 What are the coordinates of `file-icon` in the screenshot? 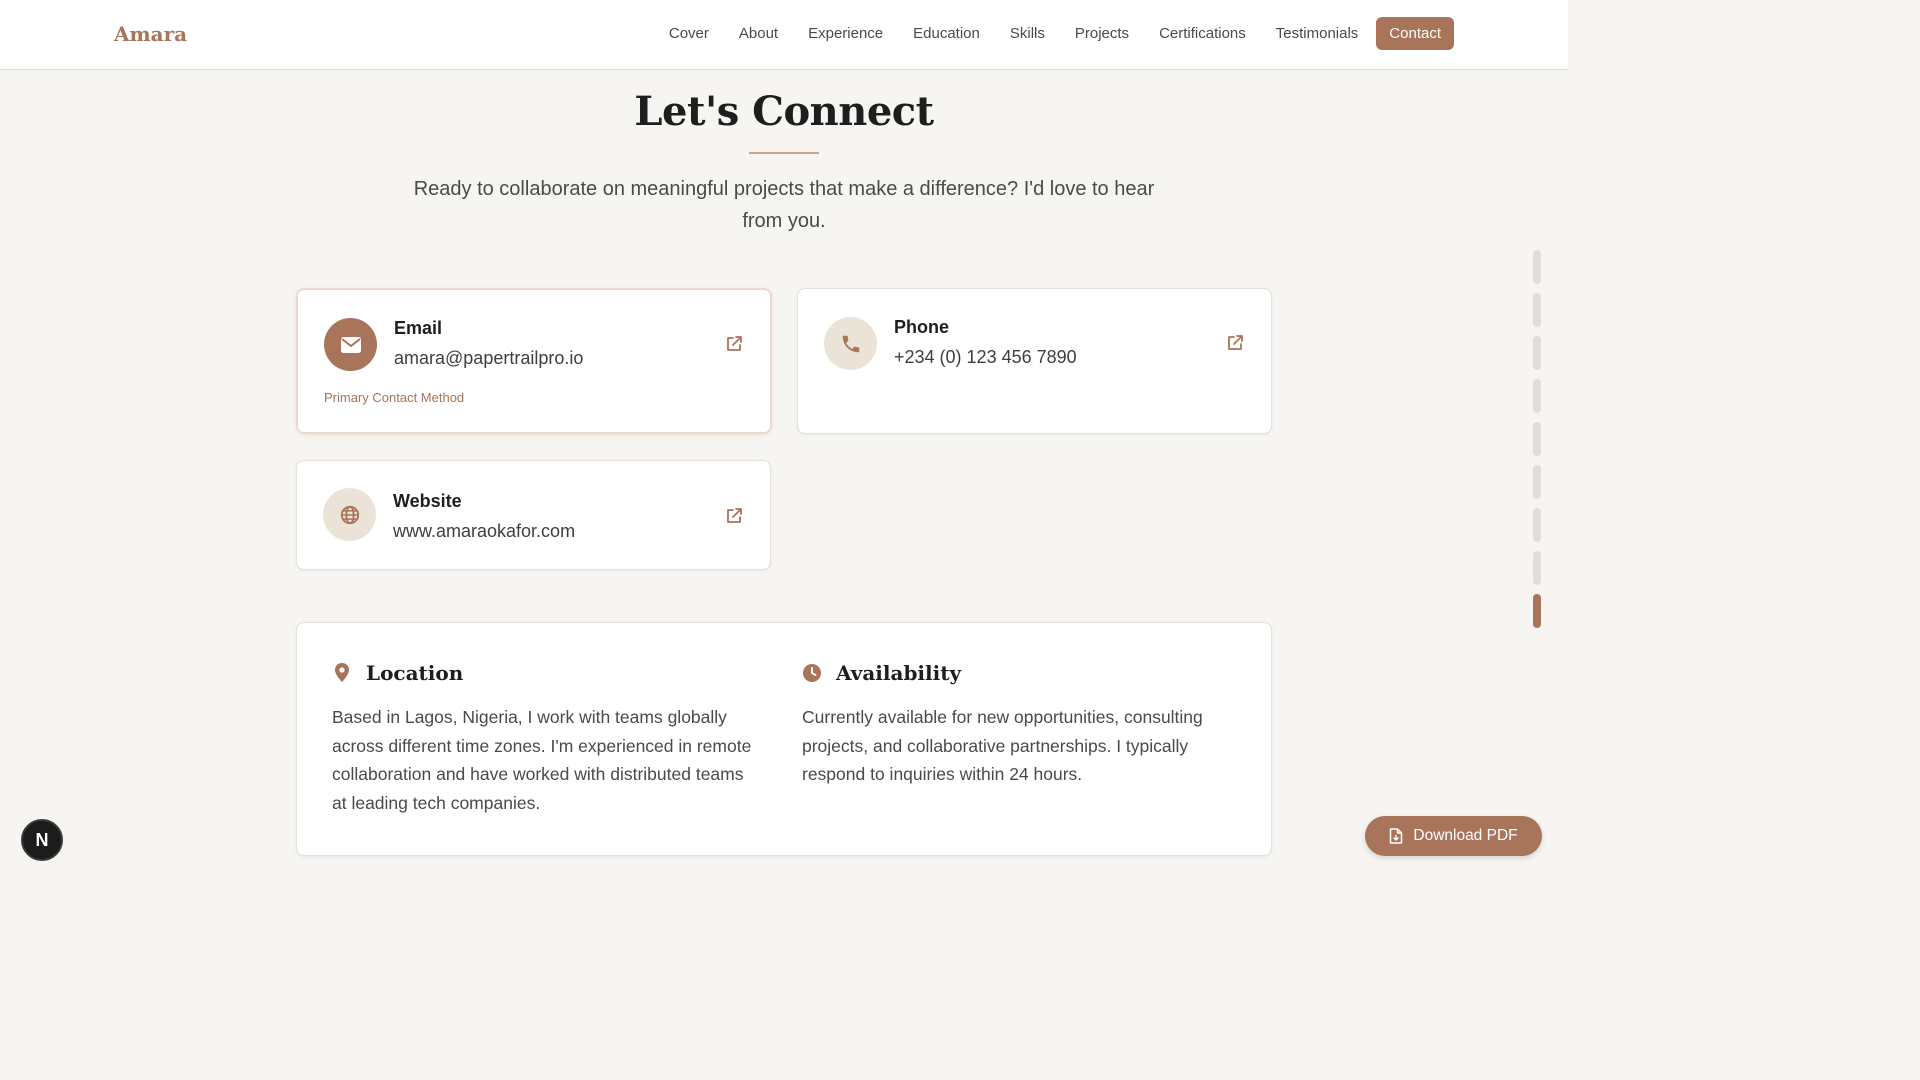 It's located at (1396, 836).